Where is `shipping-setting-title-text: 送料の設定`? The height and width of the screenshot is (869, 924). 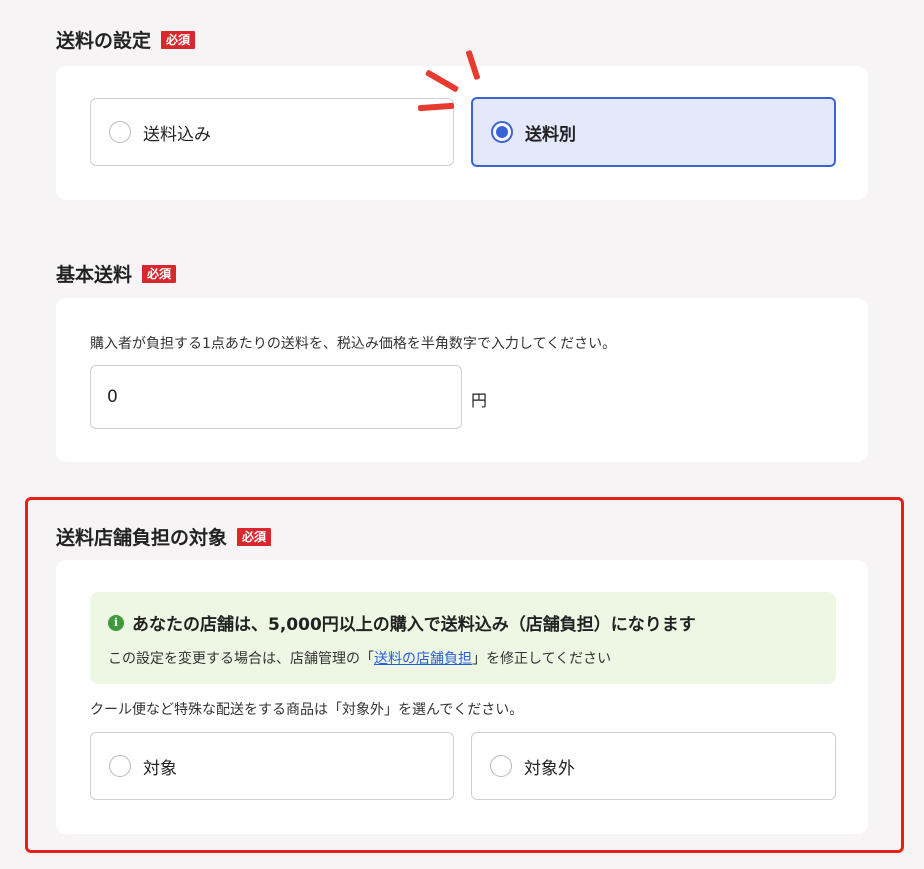 shipping-setting-title-text: 送料の設定 is located at coordinates (104, 41).